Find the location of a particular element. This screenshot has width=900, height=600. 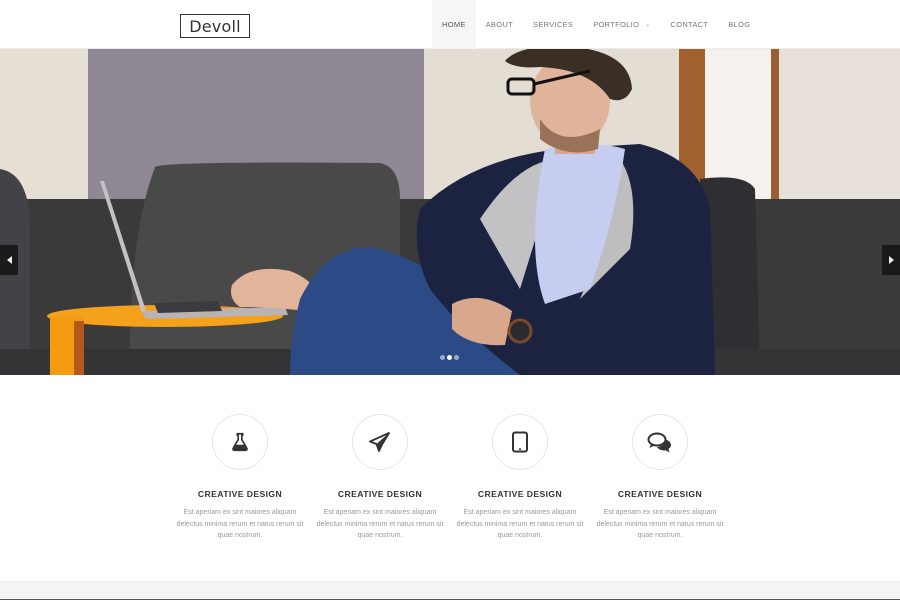

nav-label: CONTACT is located at coordinates (689, 24).